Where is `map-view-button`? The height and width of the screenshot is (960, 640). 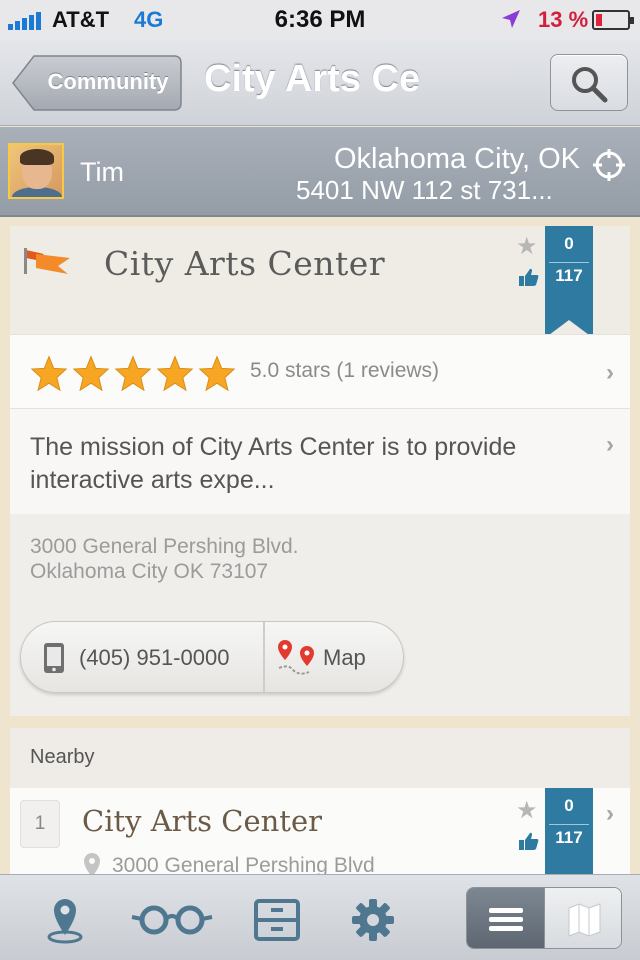 map-view-button is located at coordinates (582, 918).